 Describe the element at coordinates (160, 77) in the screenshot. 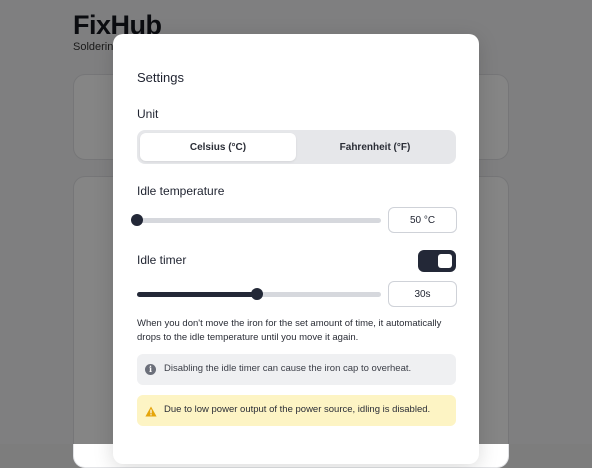

I see `modal-title: Settings` at that location.